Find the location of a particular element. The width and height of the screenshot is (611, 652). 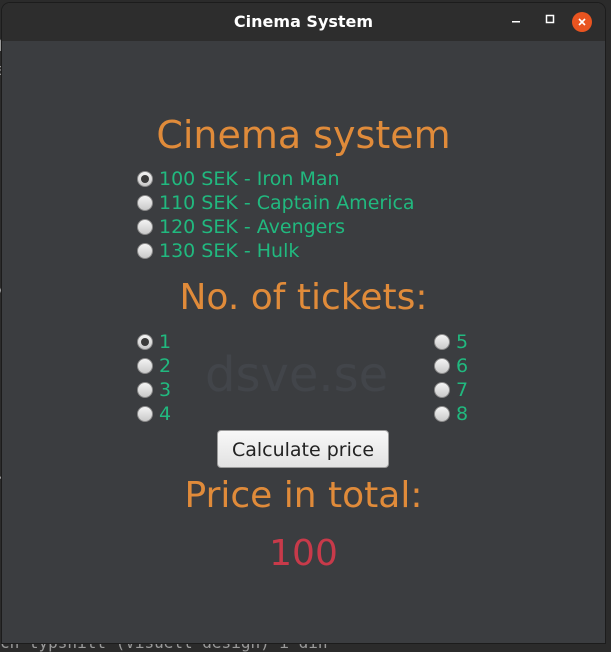

ticket-option-label: 1 is located at coordinates (165, 342).